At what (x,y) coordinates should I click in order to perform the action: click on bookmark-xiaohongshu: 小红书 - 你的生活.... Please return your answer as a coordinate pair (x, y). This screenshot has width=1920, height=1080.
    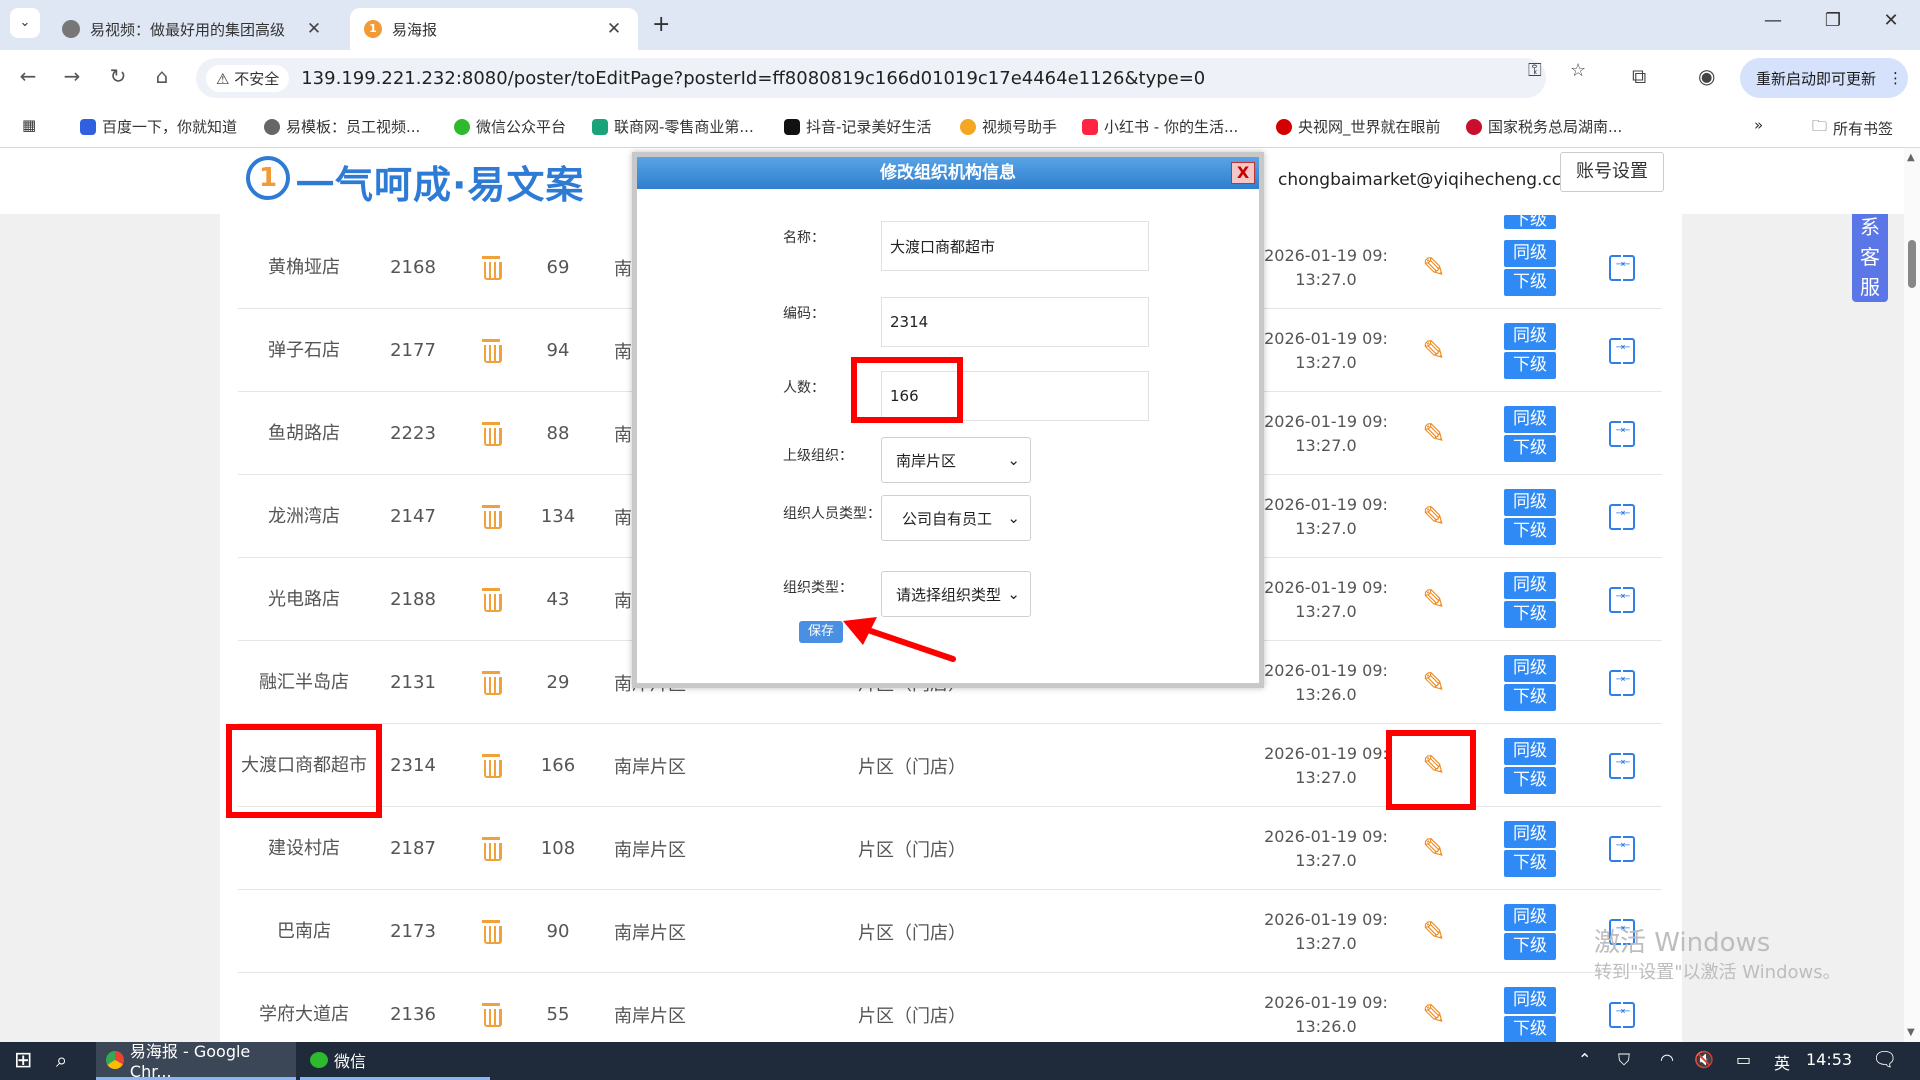
    Looking at the image, I should click on (1160, 126).